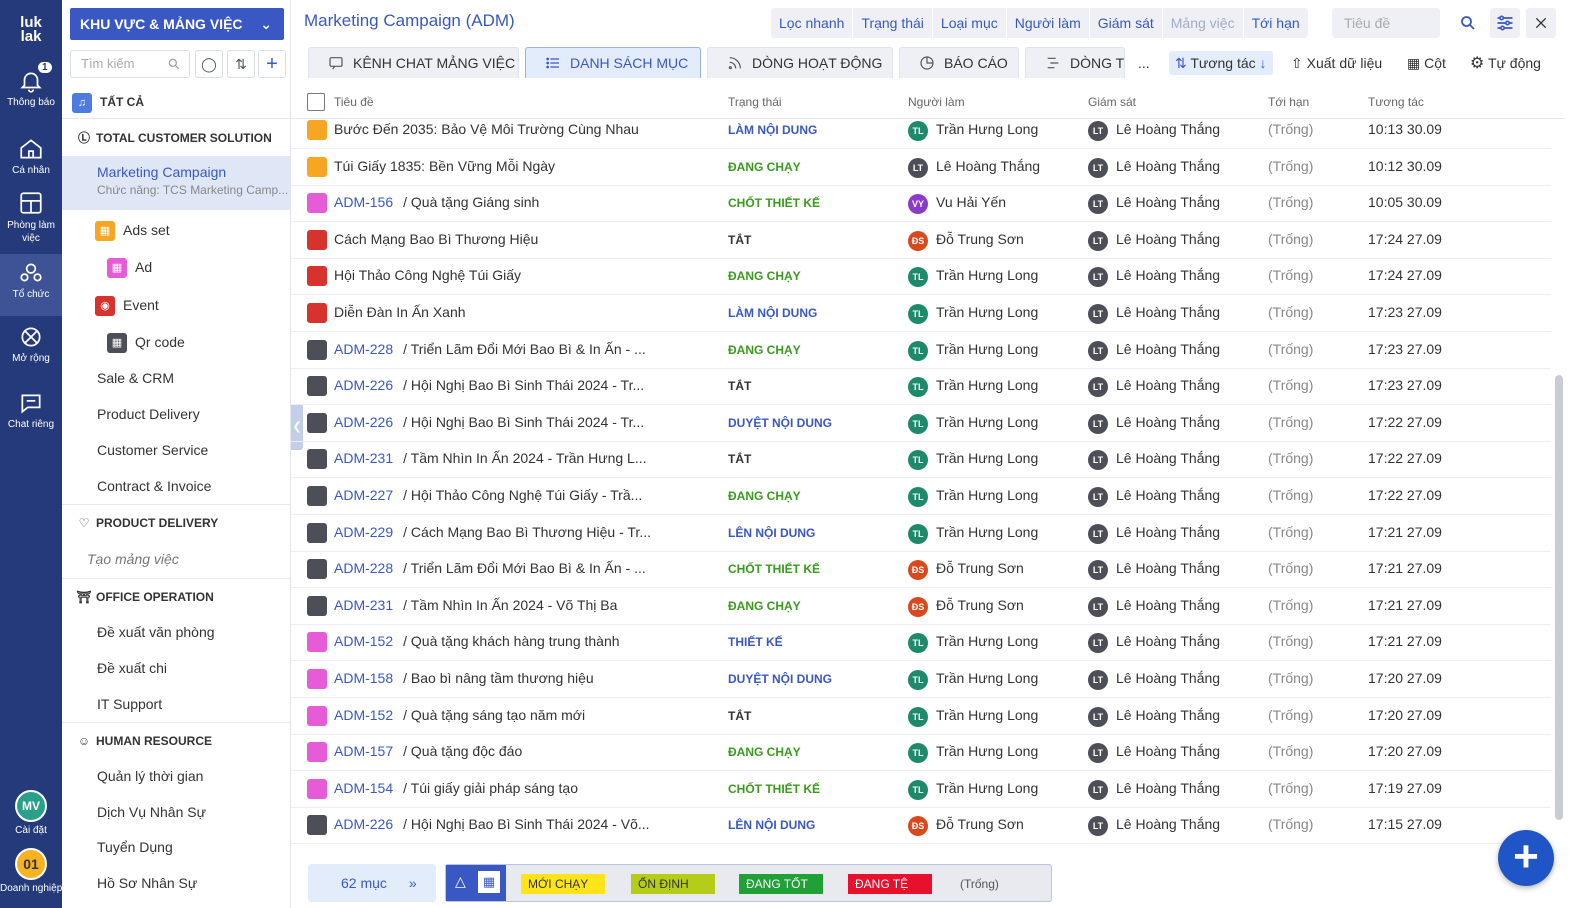  What do you see at coordinates (176, 305) in the screenshot?
I see `sidebar-item-event: ◉ Event` at bounding box center [176, 305].